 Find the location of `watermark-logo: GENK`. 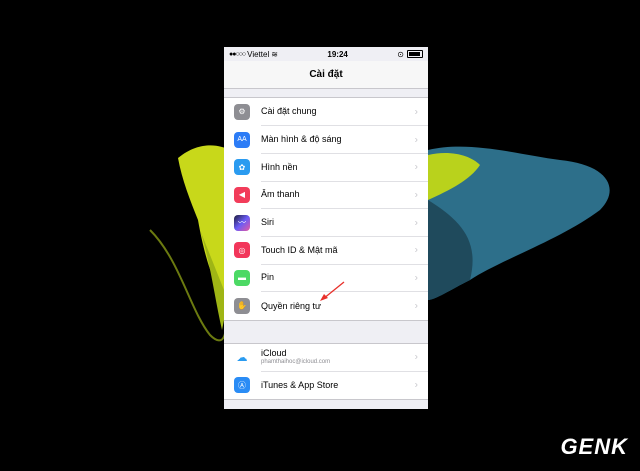

watermark-logo: GENK is located at coordinates (594, 446).